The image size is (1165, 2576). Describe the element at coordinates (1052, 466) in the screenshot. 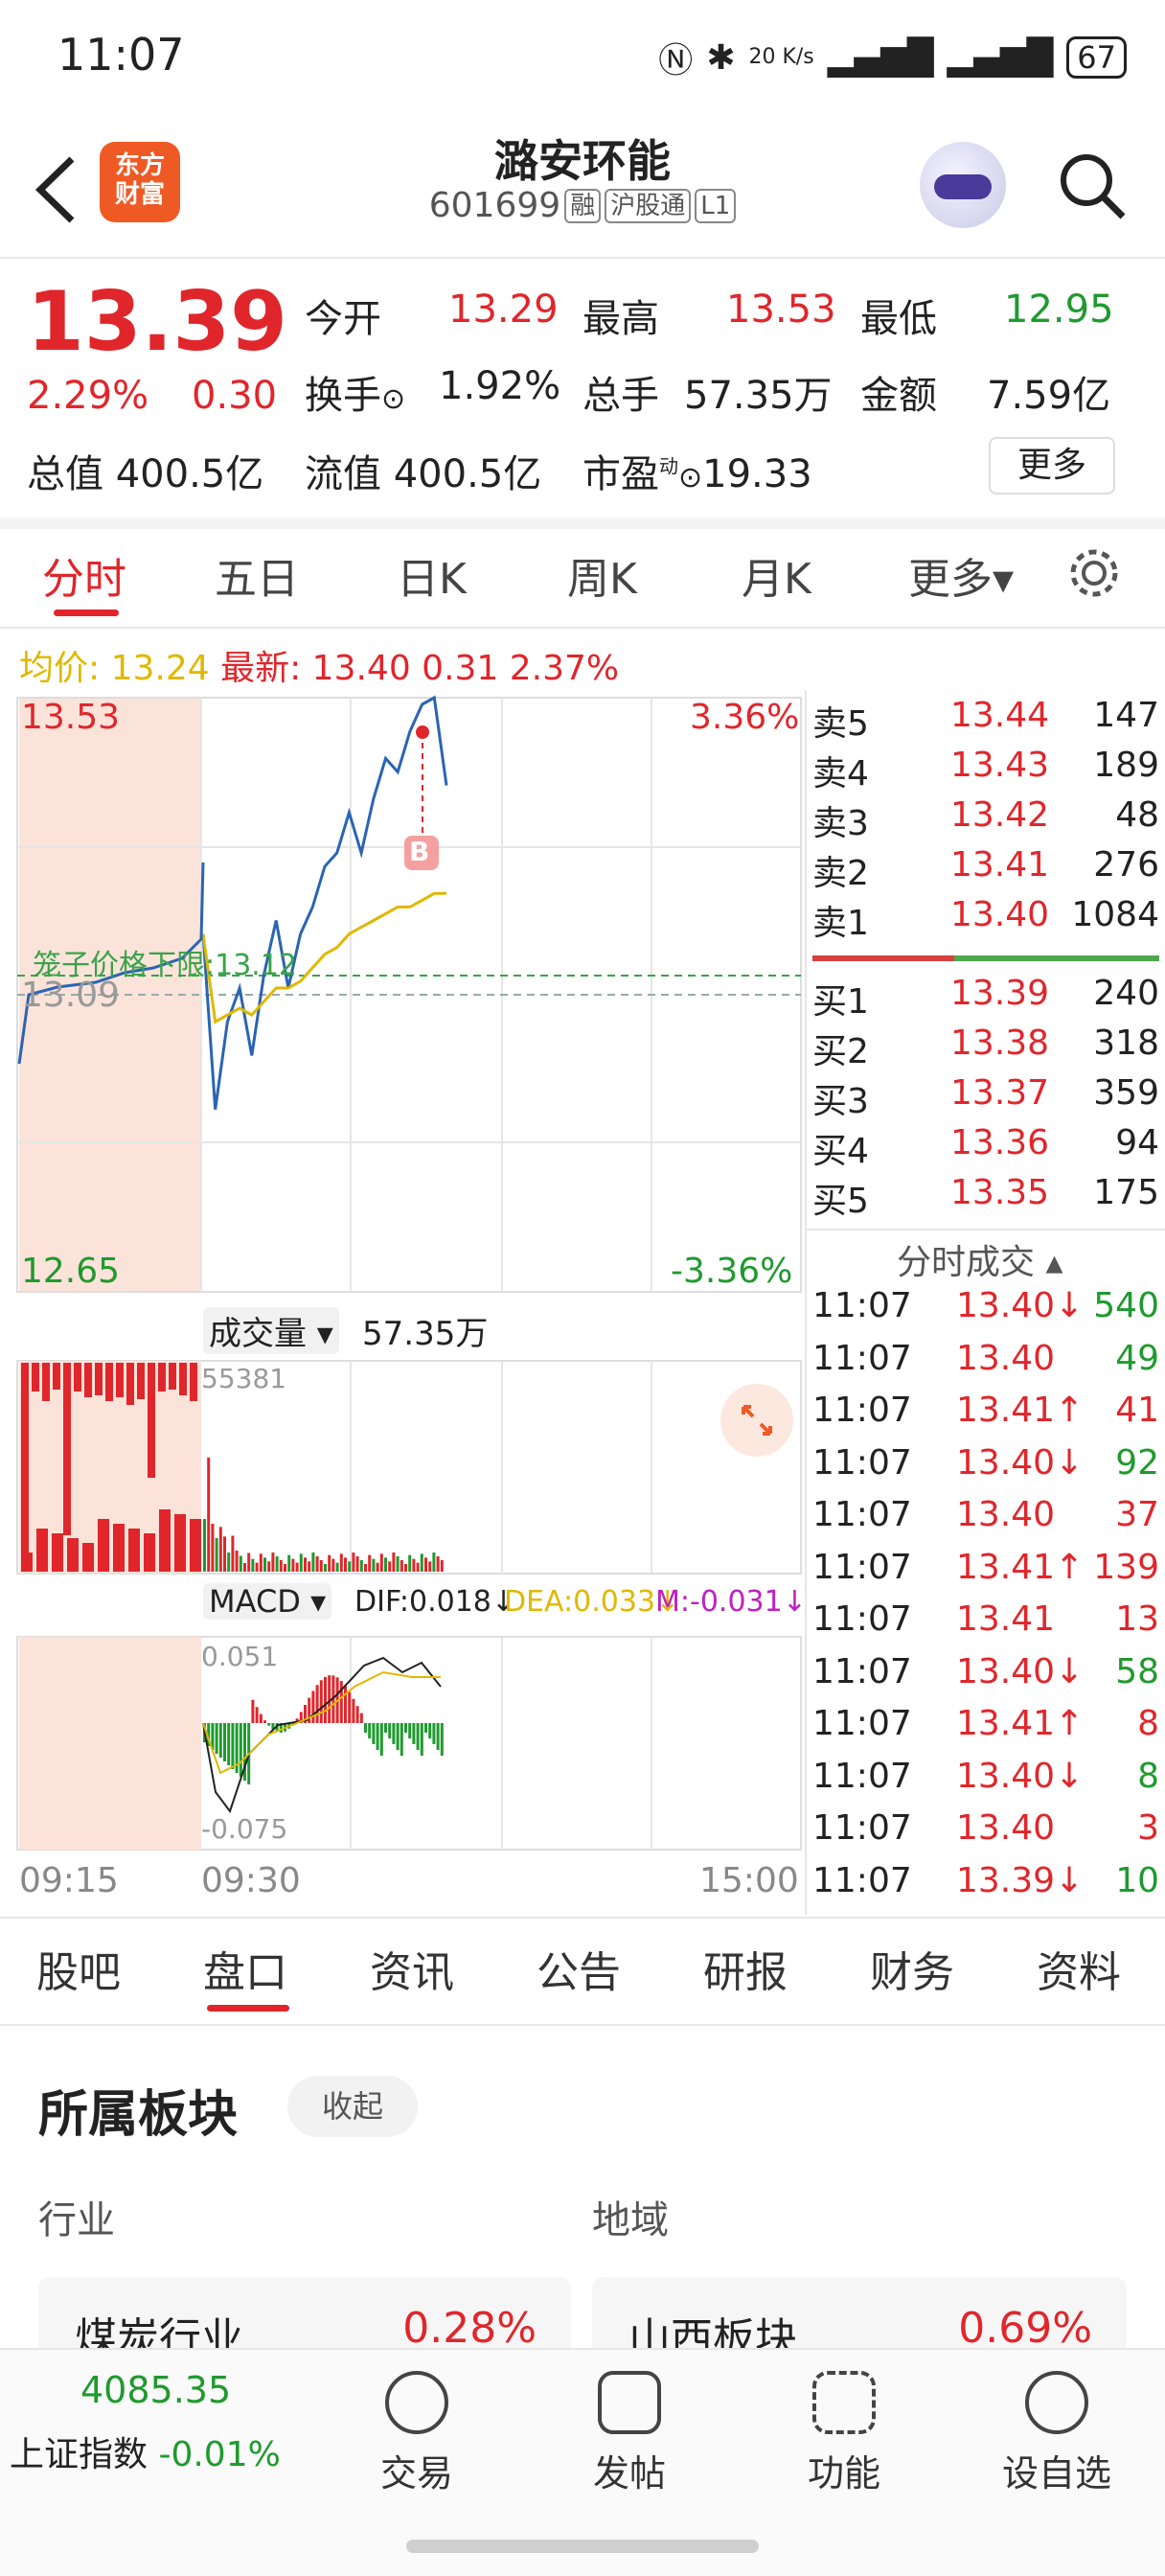

I see `more-button: 更多` at that location.